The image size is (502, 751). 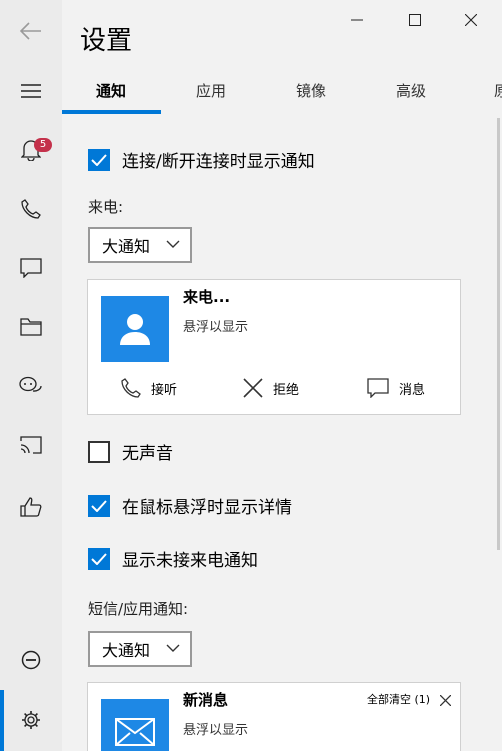 What do you see at coordinates (190, 561) in the screenshot?
I see `missed-call-label: 显示未接来电通知` at bounding box center [190, 561].